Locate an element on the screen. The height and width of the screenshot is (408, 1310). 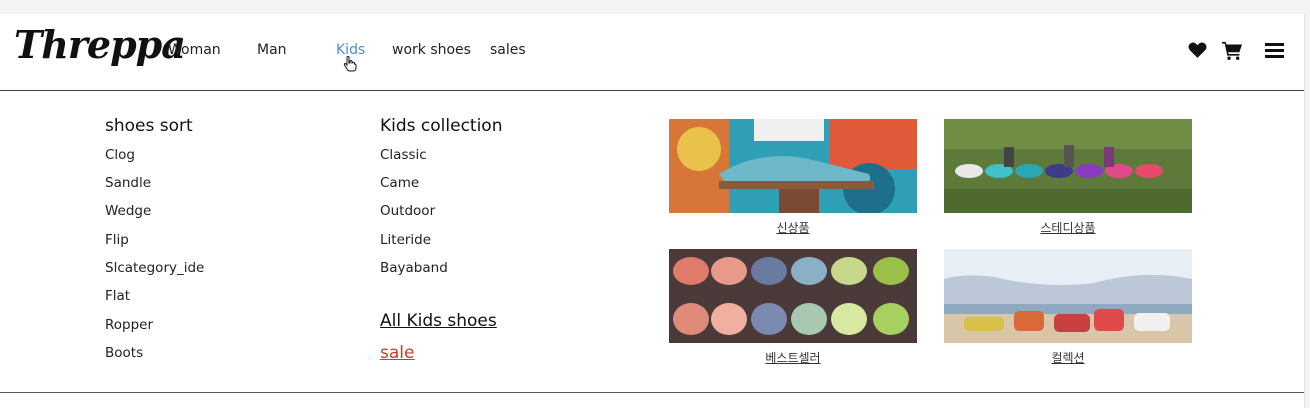
nav-item-sales: sales is located at coordinates (508, 50).